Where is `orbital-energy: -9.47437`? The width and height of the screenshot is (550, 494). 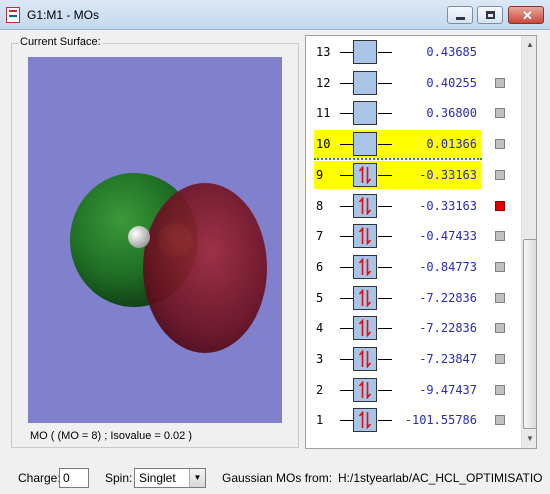
orbital-energy: -9.47437 is located at coordinates (448, 389).